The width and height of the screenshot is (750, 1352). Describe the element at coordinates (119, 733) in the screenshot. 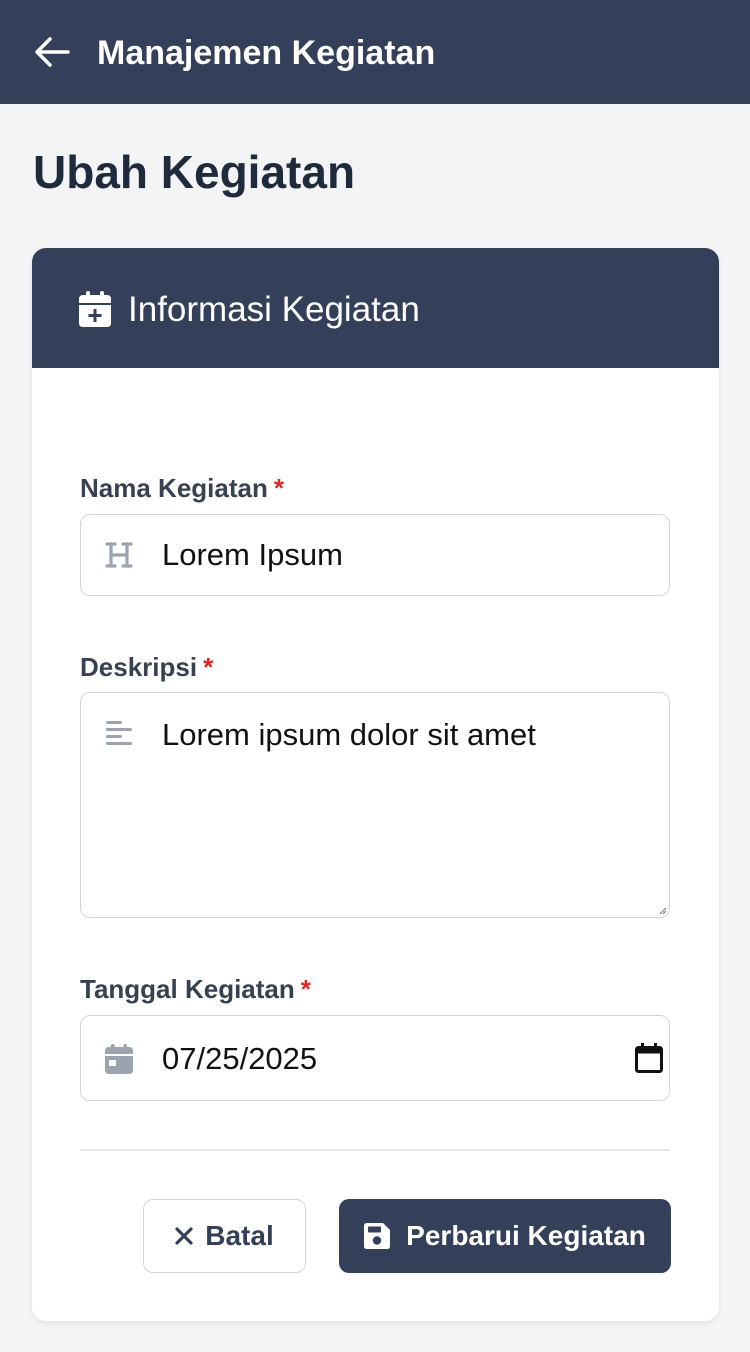

I see `align-left-icon` at that location.